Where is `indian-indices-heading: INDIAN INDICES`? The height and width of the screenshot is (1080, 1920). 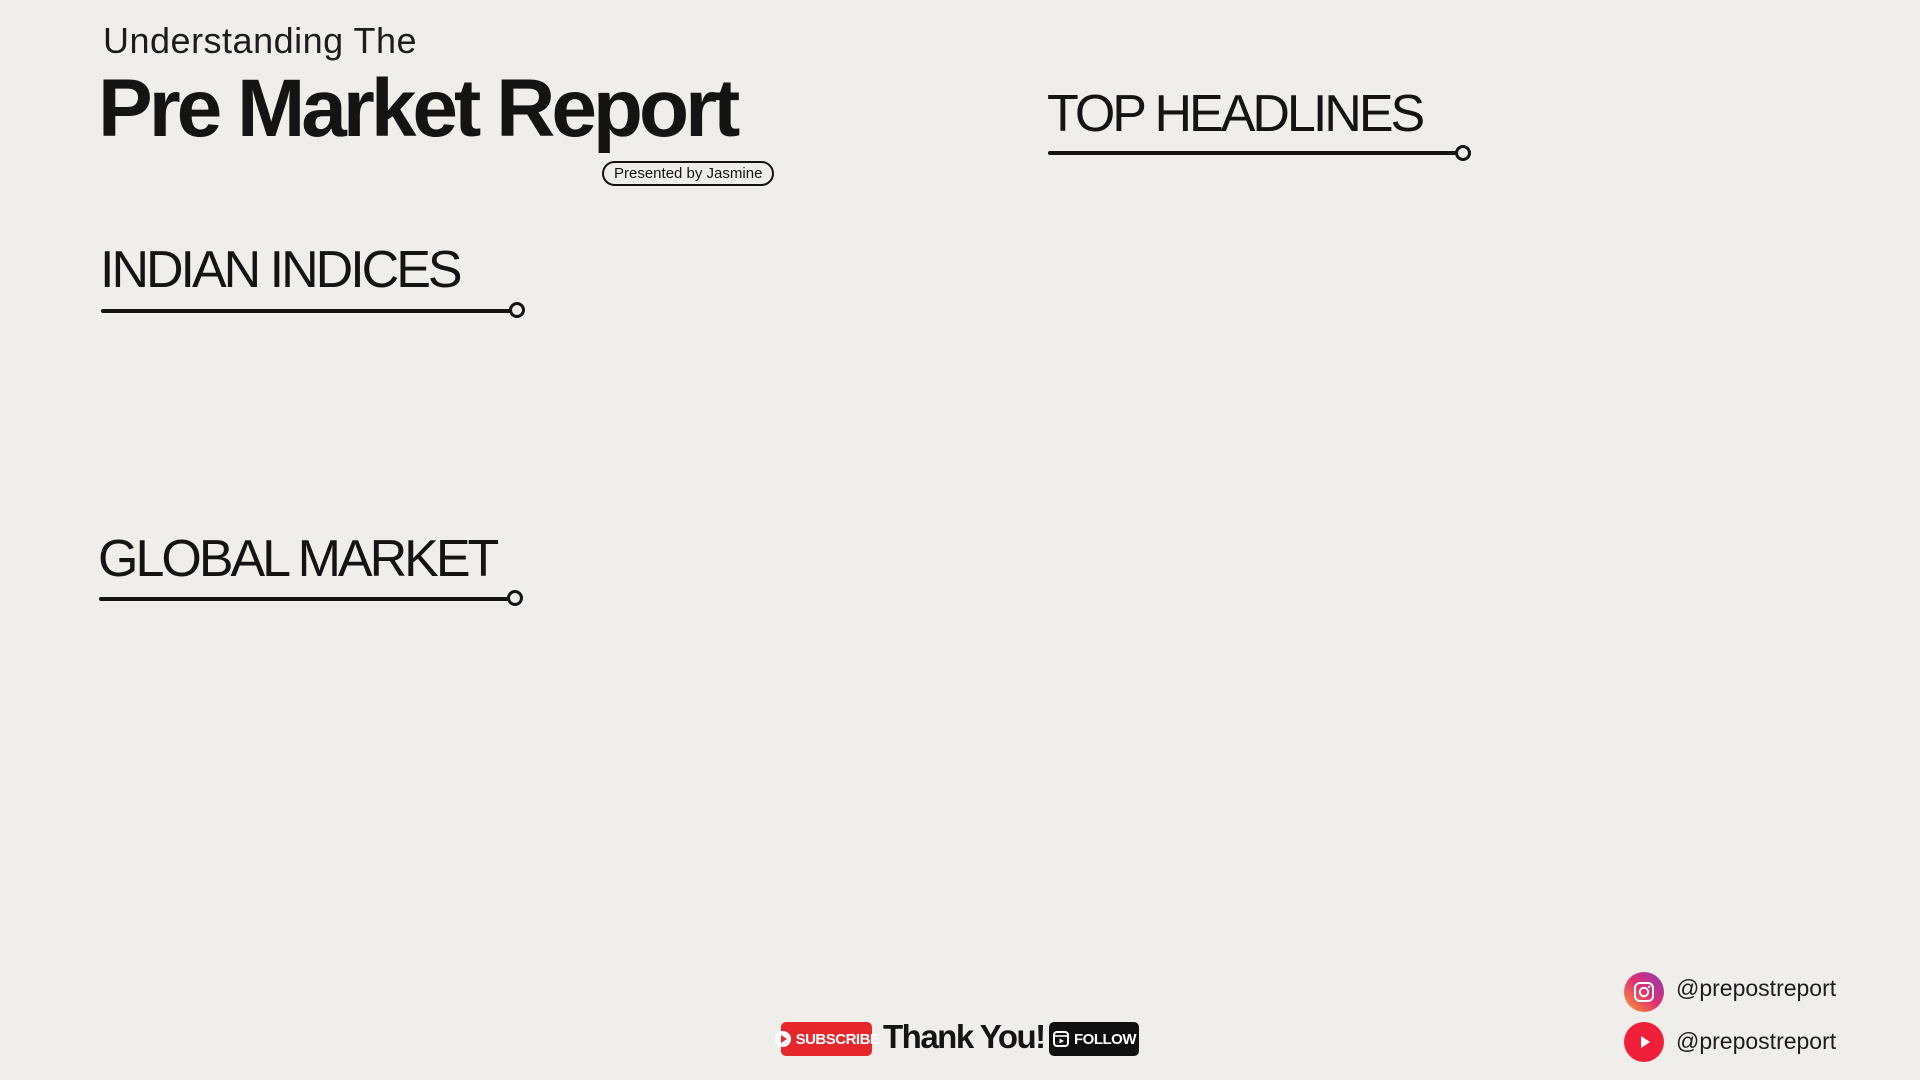 indian-indices-heading: INDIAN INDICES is located at coordinates (281, 270).